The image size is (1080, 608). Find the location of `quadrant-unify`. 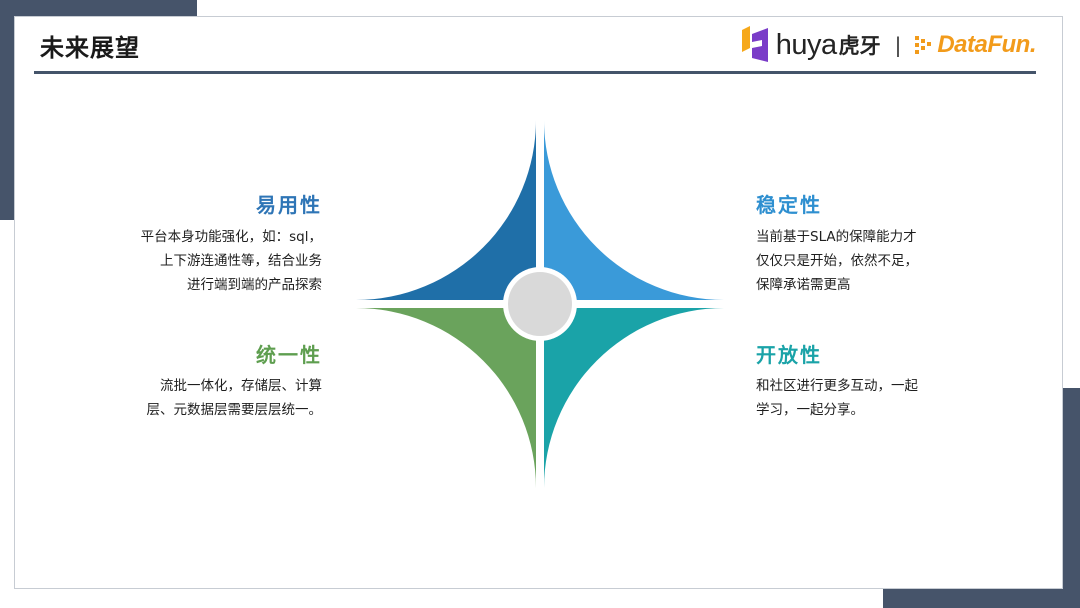

quadrant-unify is located at coordinates (446, 398).